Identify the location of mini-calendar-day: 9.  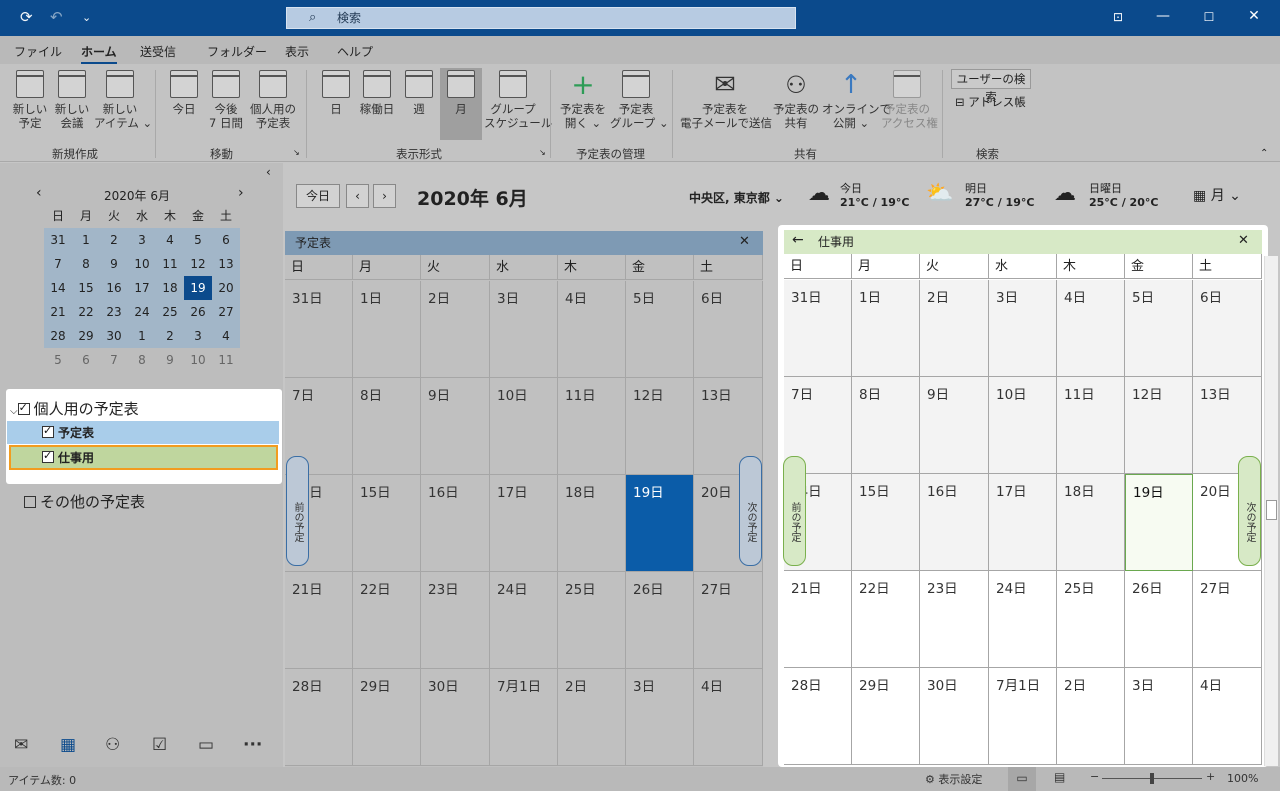
(114, 264).